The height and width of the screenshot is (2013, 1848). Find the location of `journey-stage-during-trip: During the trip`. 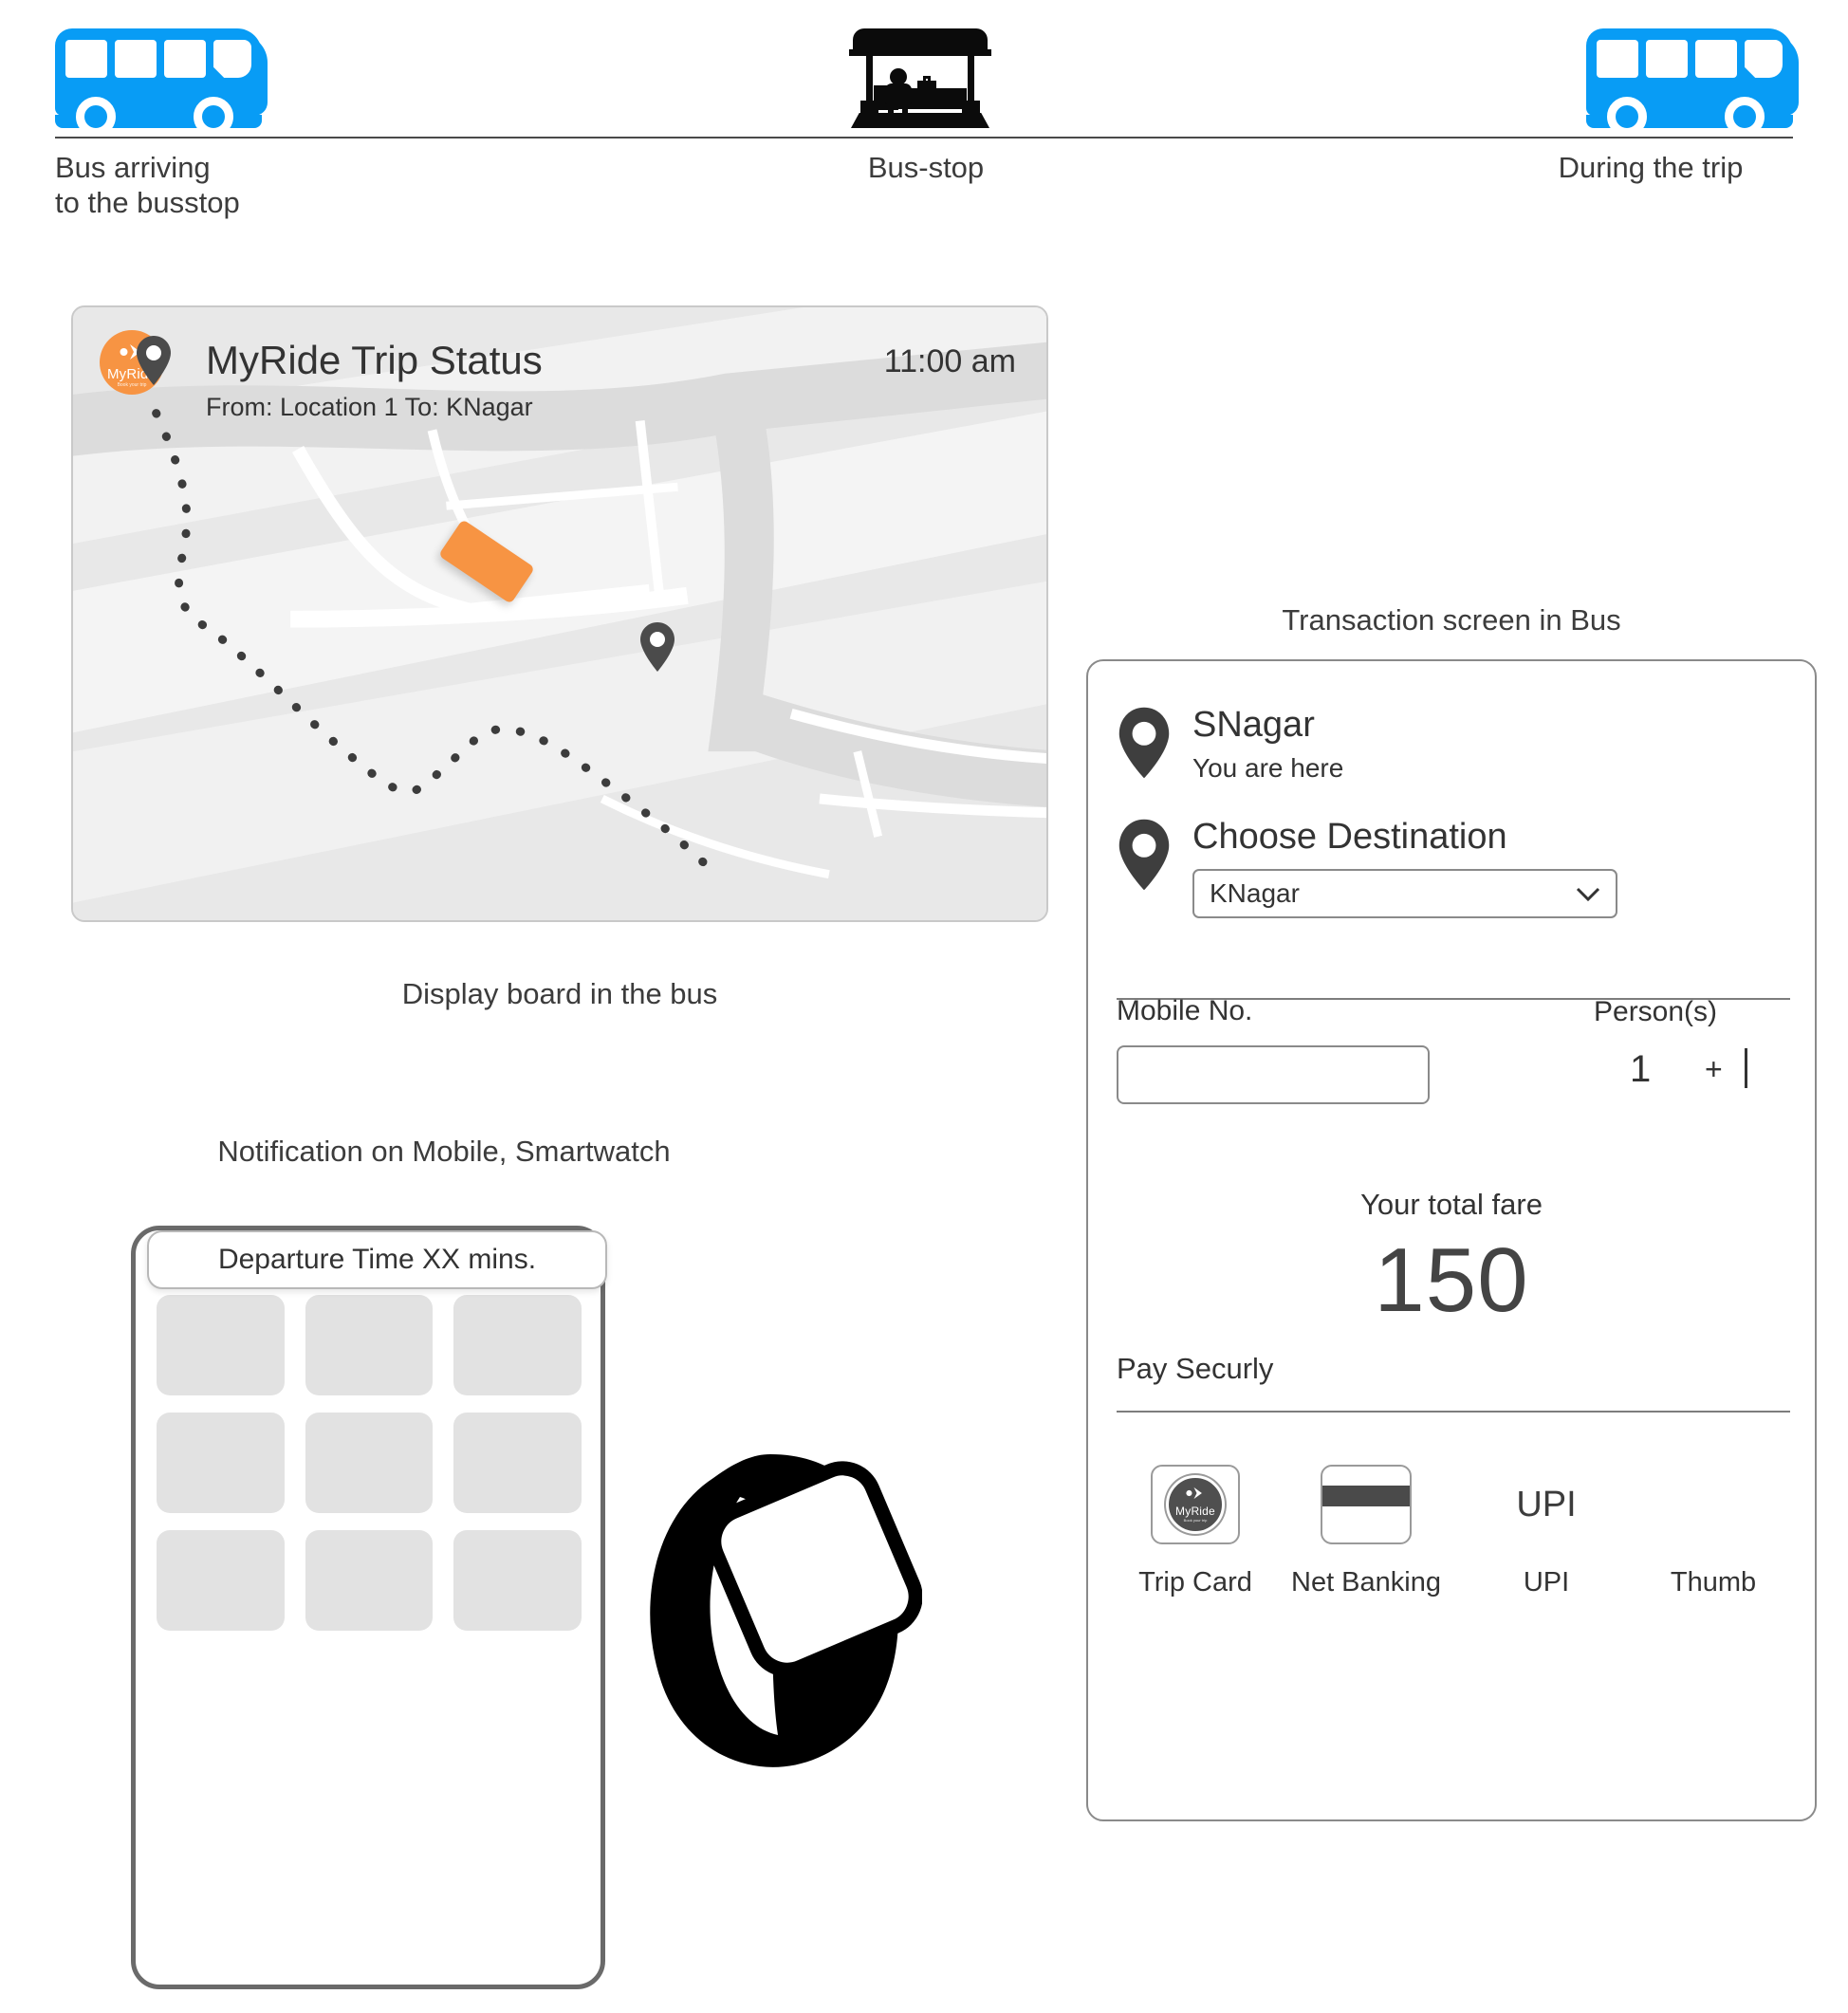

journey-stage-during-trip: During the trip is located at coordinates (1679, 107).